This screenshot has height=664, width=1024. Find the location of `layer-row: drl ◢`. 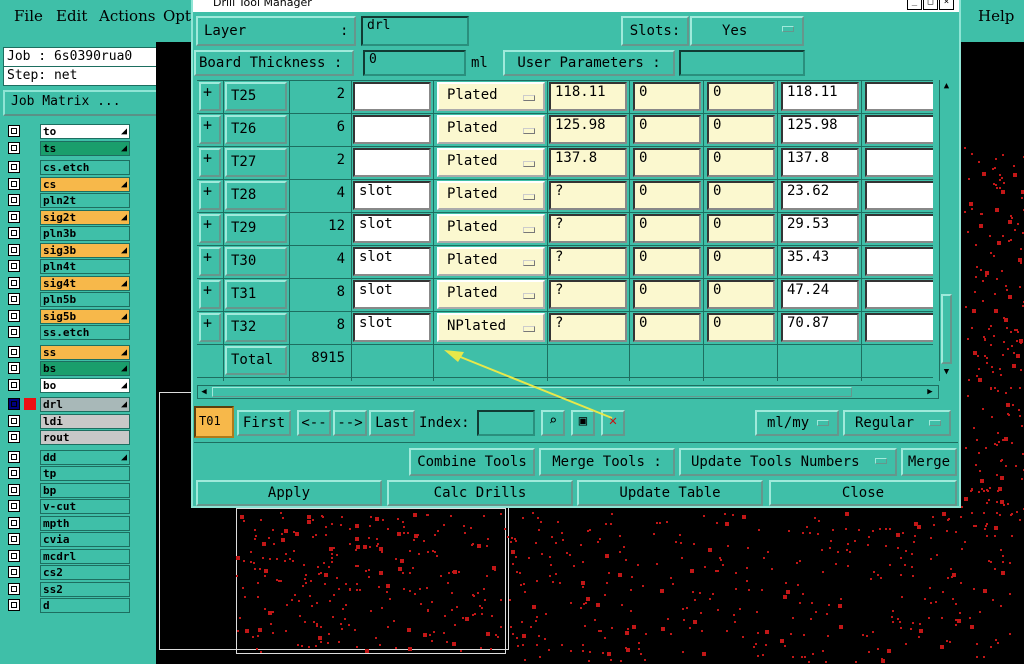

layer-row: drl ◢ is located at coordinates (69, 404).